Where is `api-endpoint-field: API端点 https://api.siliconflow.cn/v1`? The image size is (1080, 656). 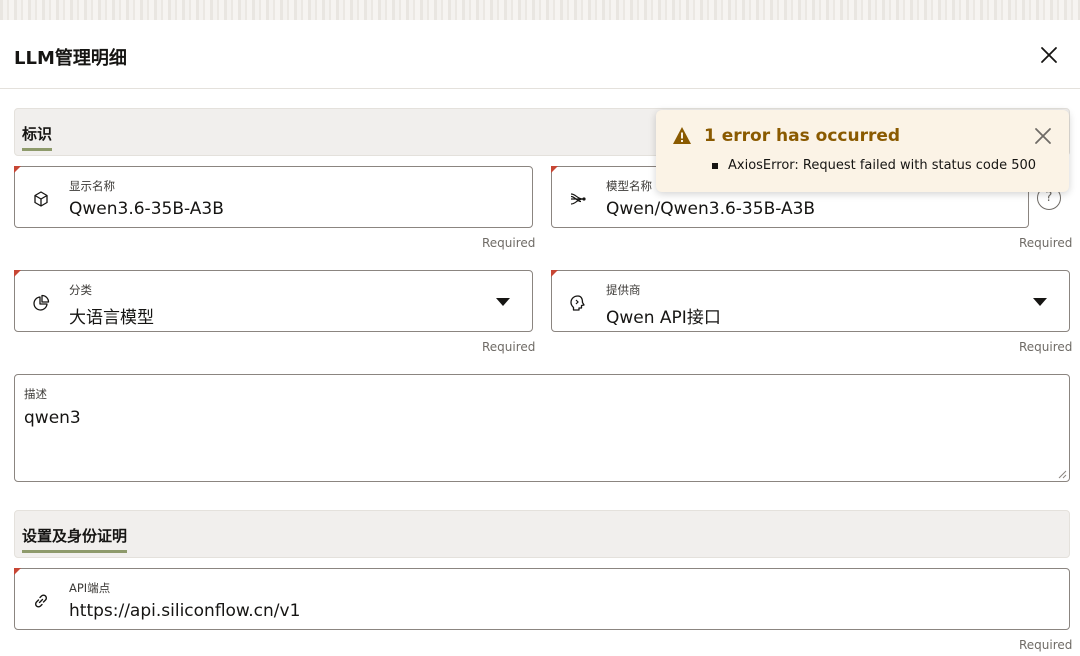
api-endpoint-field: API端点 https://api.siliconflow.cn/v1 is located at coordinates (542, 599).